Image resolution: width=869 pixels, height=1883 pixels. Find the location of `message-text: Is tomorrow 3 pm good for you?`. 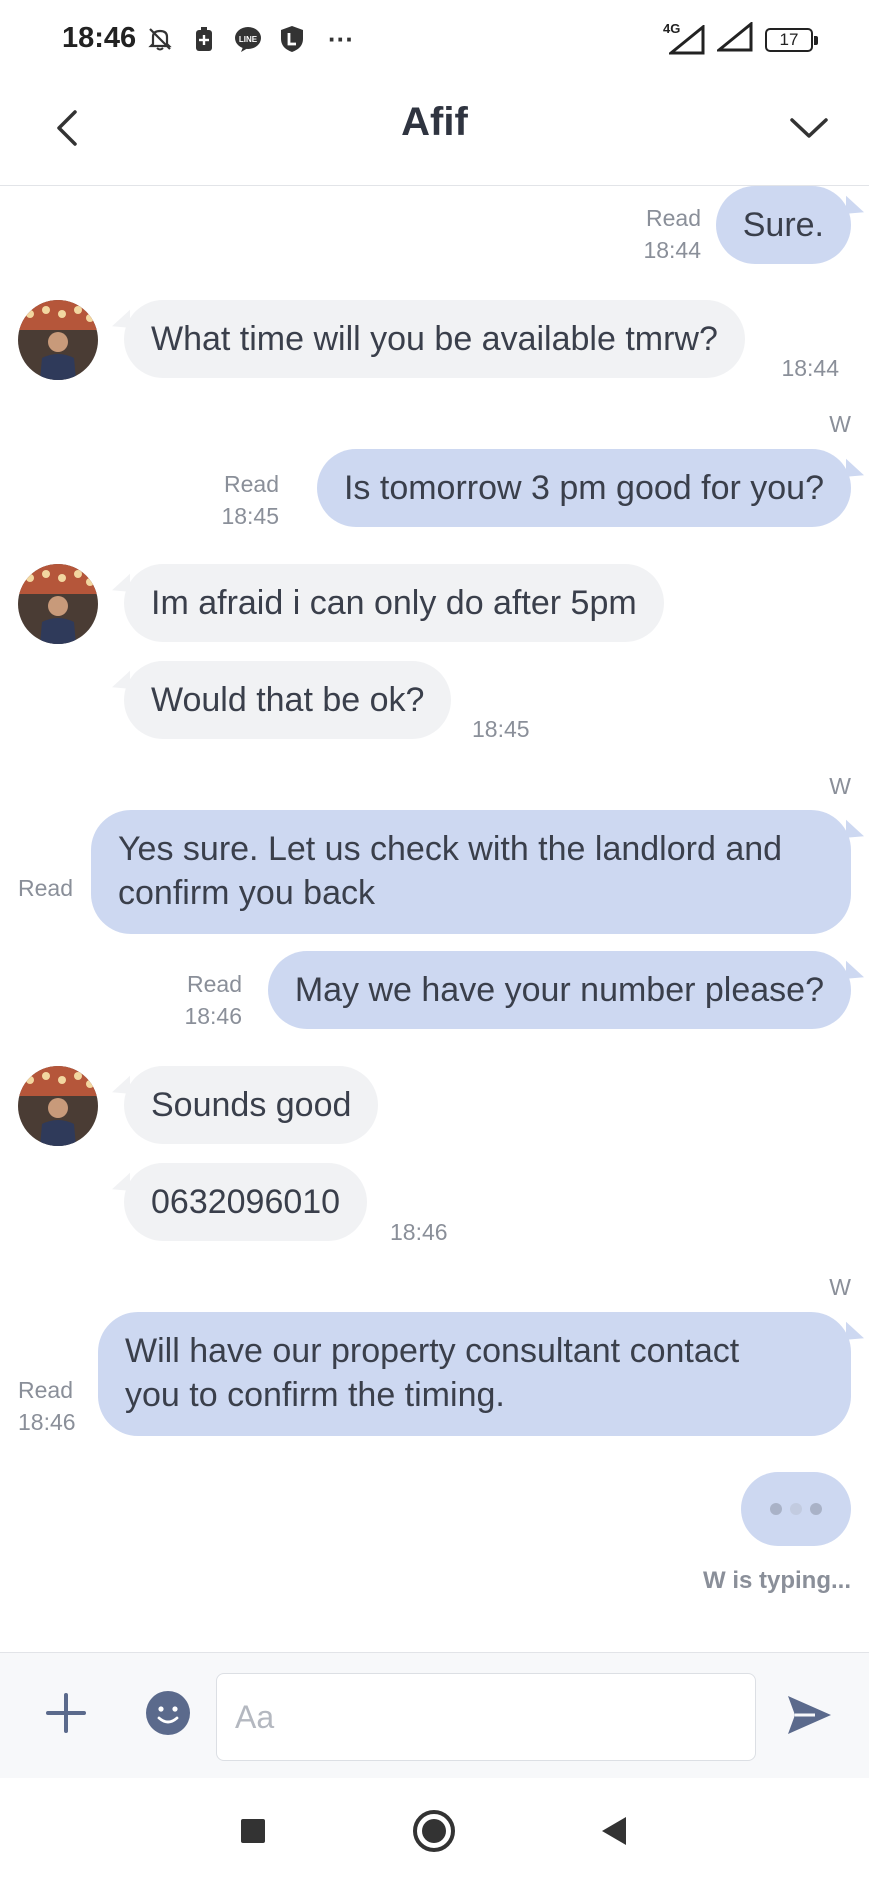

message-text: Is tomorrow 3 pm good for you? is located at coordinates (583, 488).